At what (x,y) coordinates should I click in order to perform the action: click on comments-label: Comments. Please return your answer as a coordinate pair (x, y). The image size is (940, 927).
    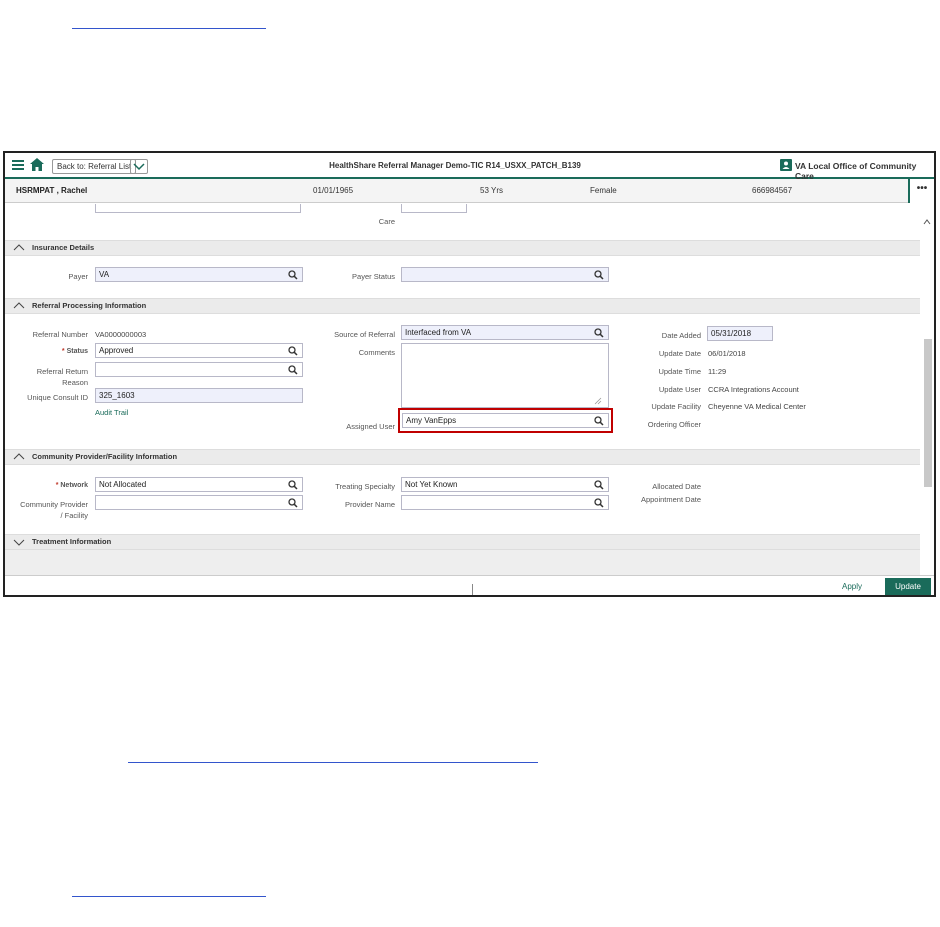
    Looking at the image, I should click on (376, 352).